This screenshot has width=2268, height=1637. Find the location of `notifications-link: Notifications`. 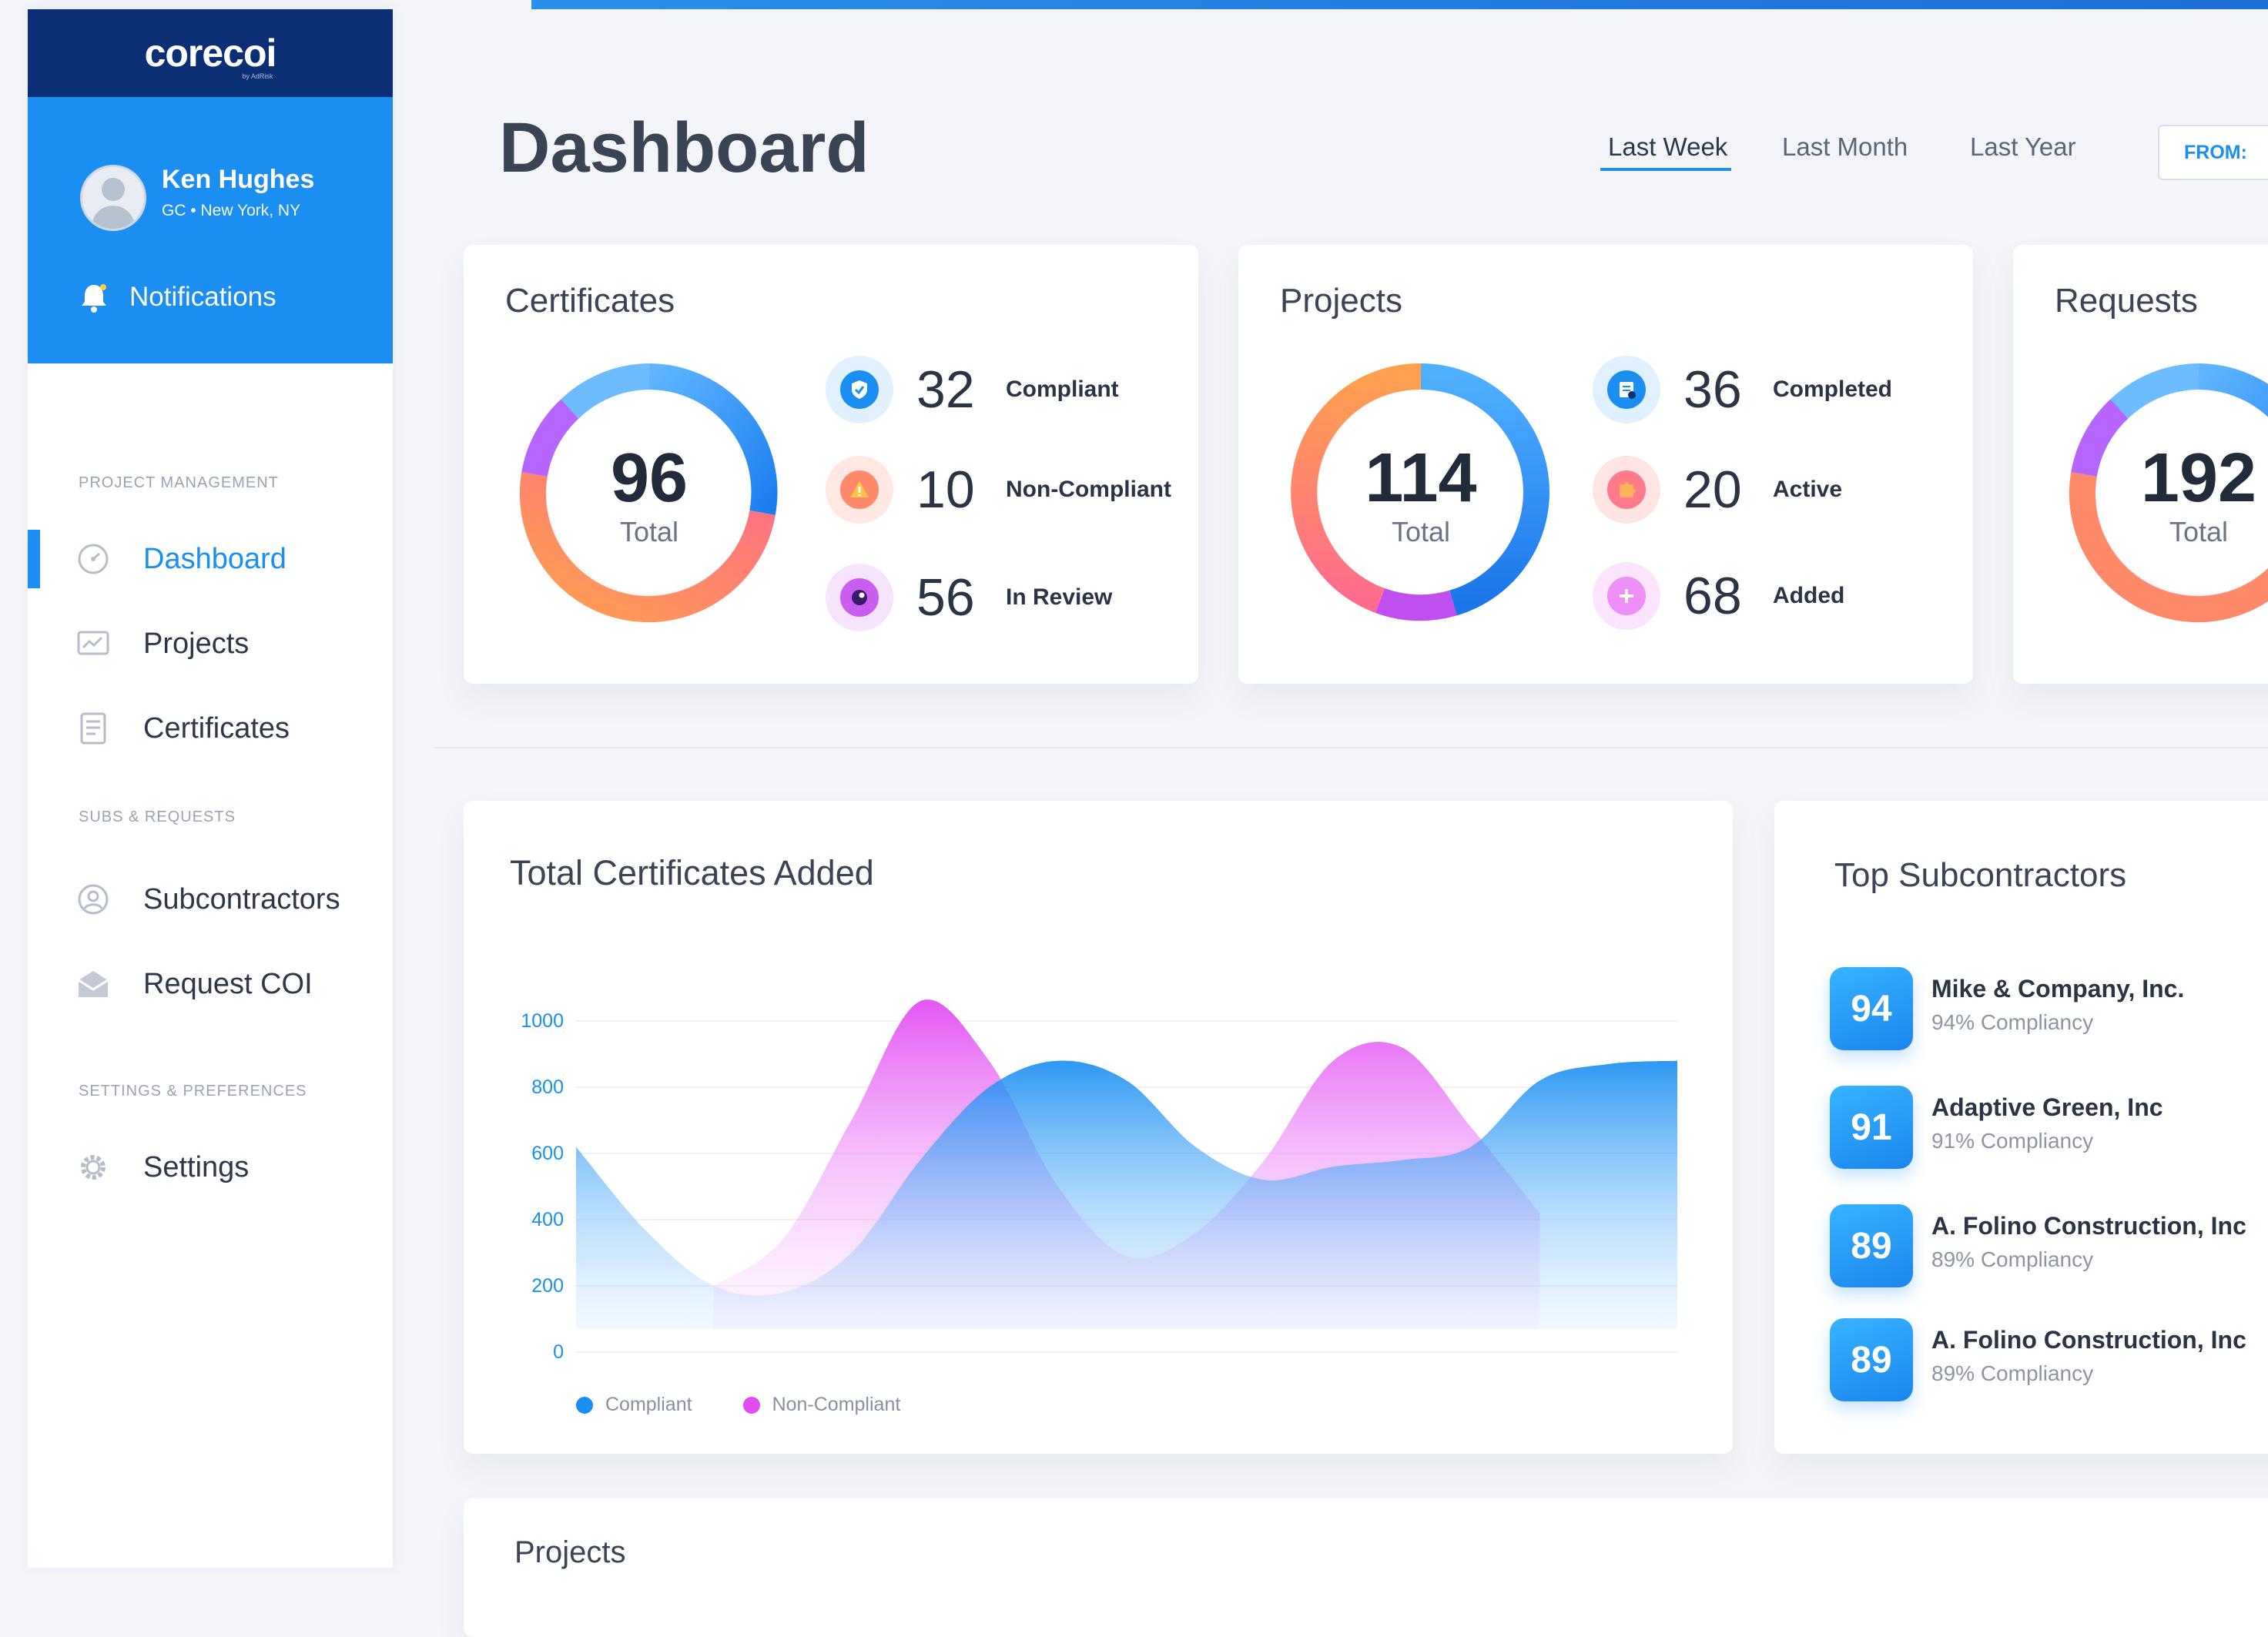

notifications-link: Notifications is located at coordinates (176, 297).